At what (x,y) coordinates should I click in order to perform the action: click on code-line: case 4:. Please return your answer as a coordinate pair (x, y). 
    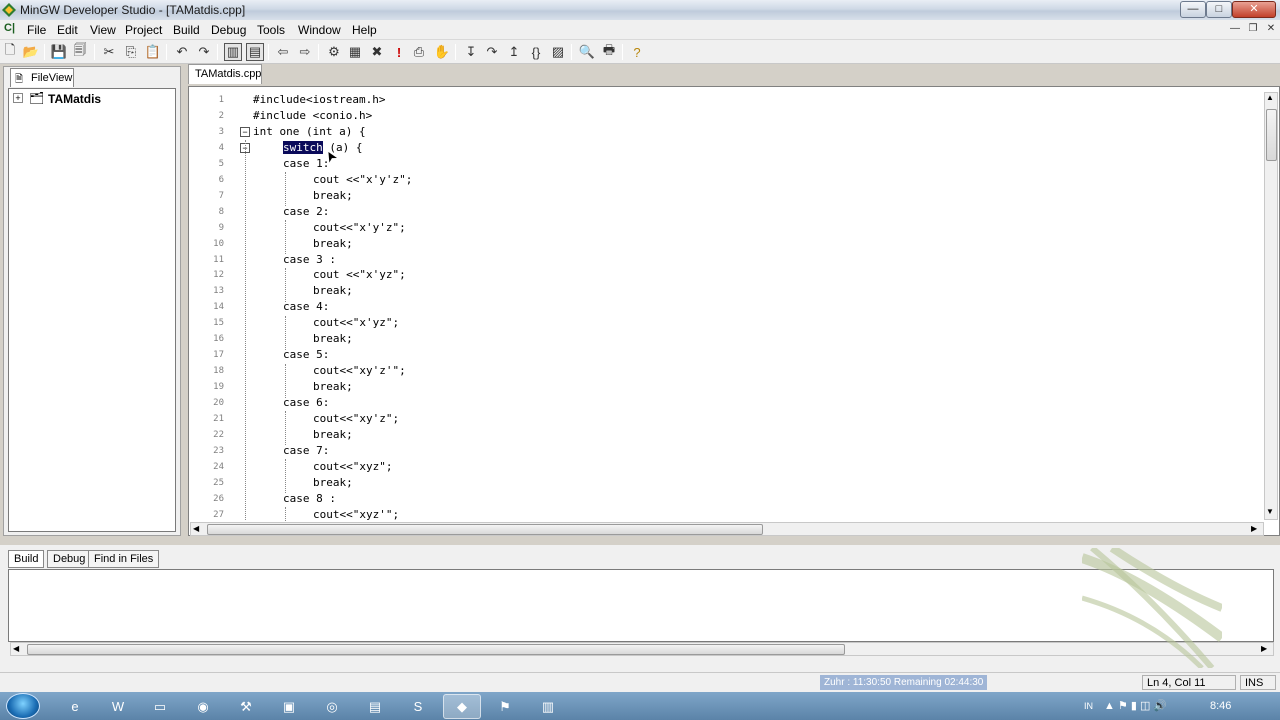
    Looking at the image, I should click on (306, 307).